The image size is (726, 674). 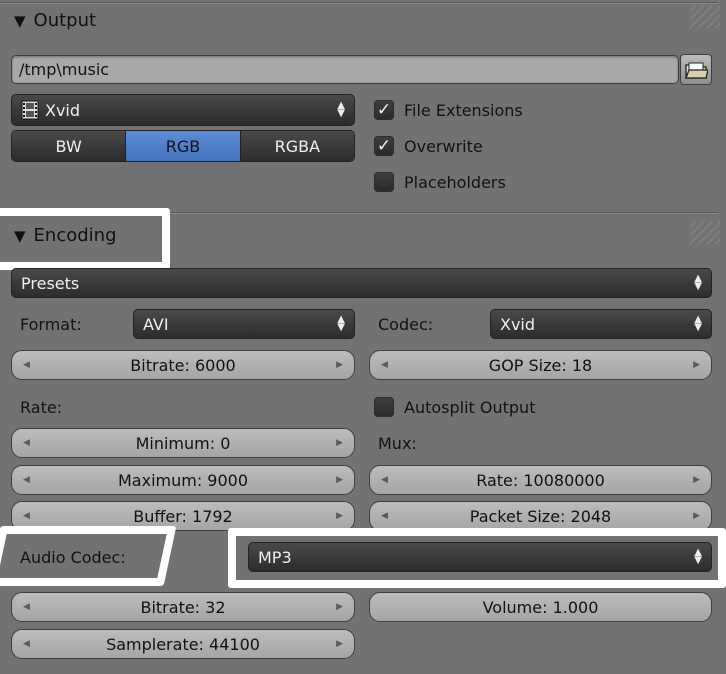 I want to click on overwrite-label: Overwrite, so click(x=443, y=146).